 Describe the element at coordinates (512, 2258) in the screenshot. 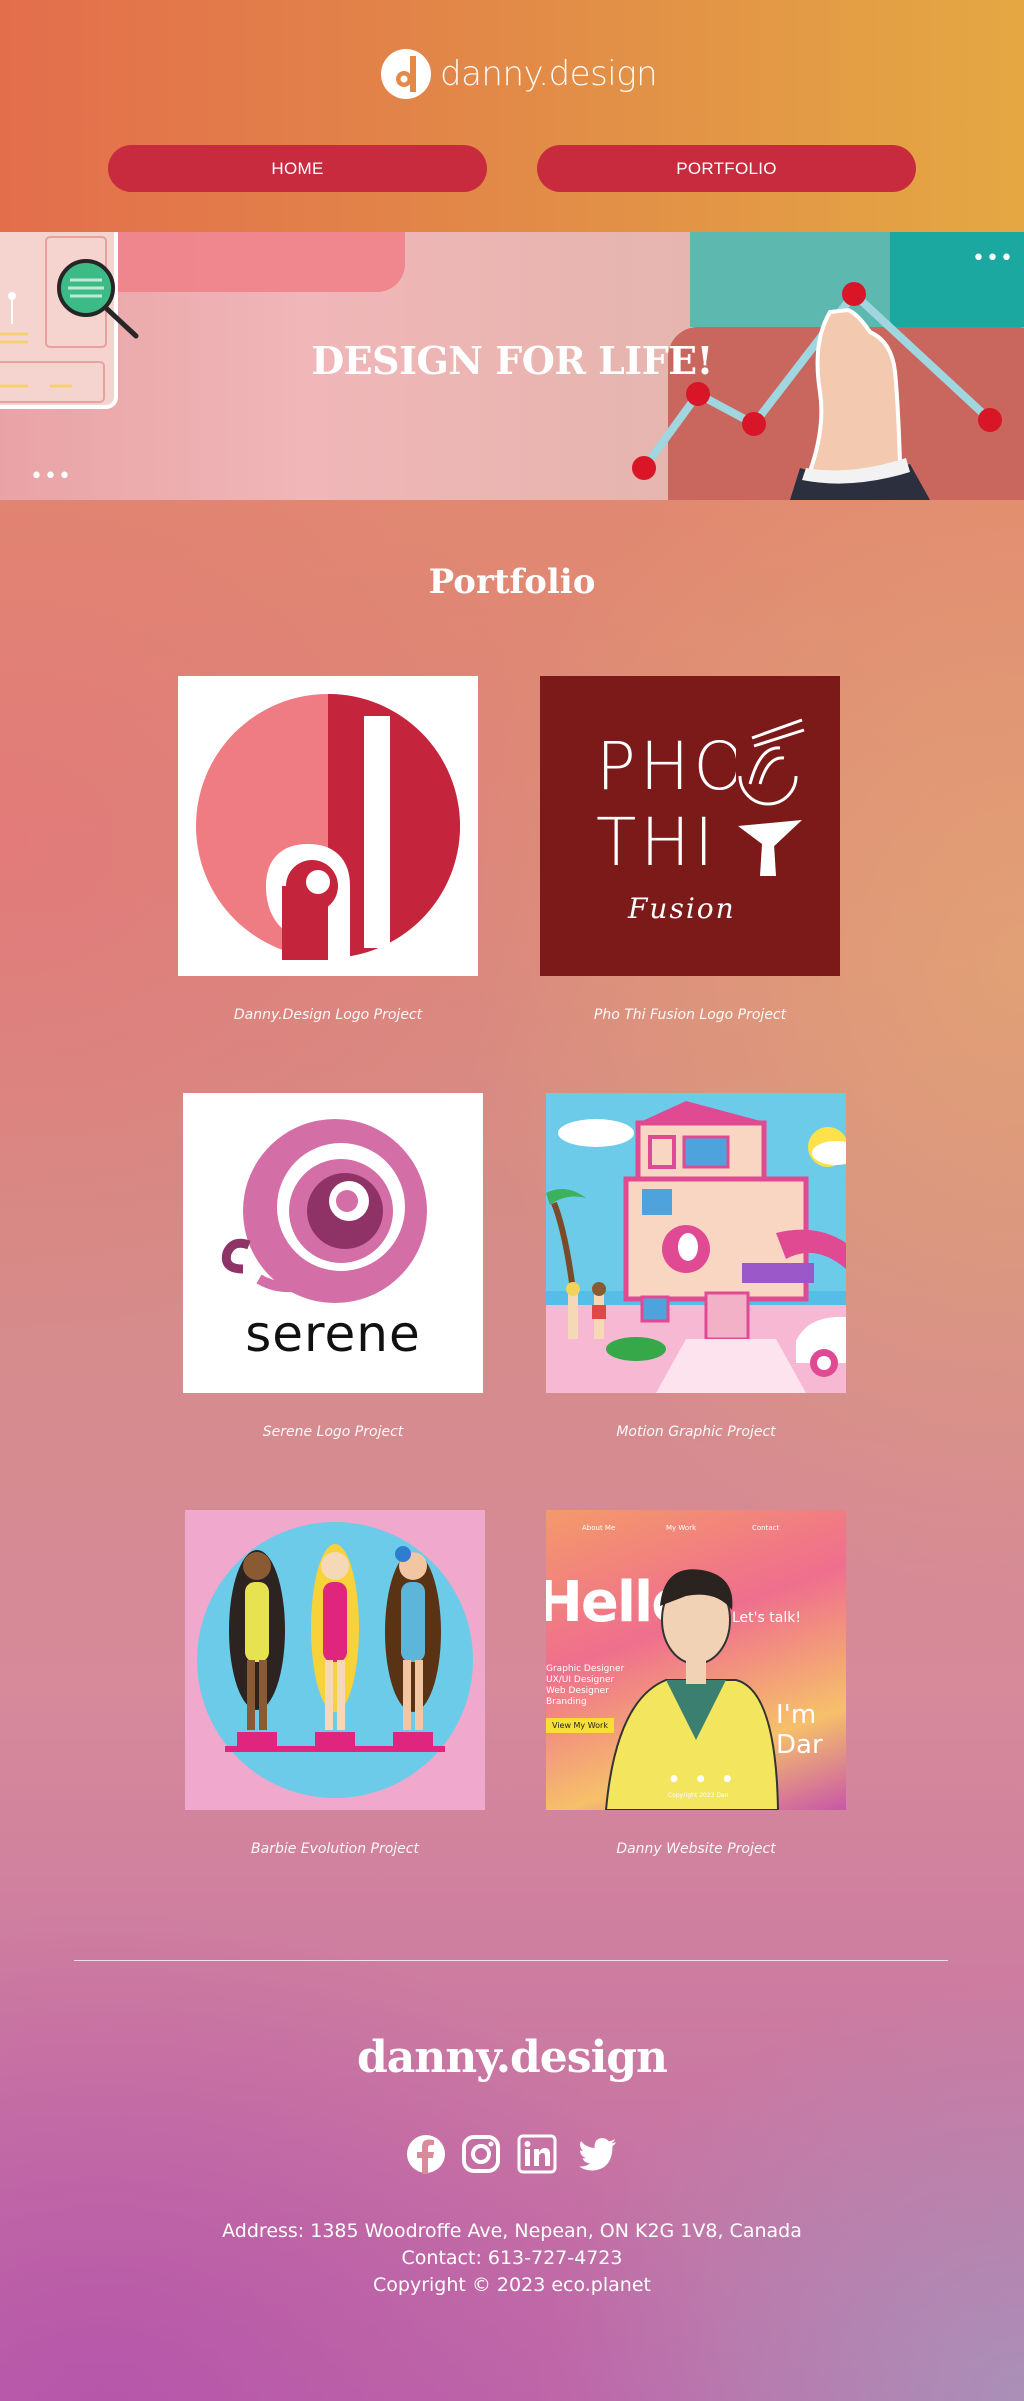

I see `footer-contact: Contact: 613-727-4723` at that location.